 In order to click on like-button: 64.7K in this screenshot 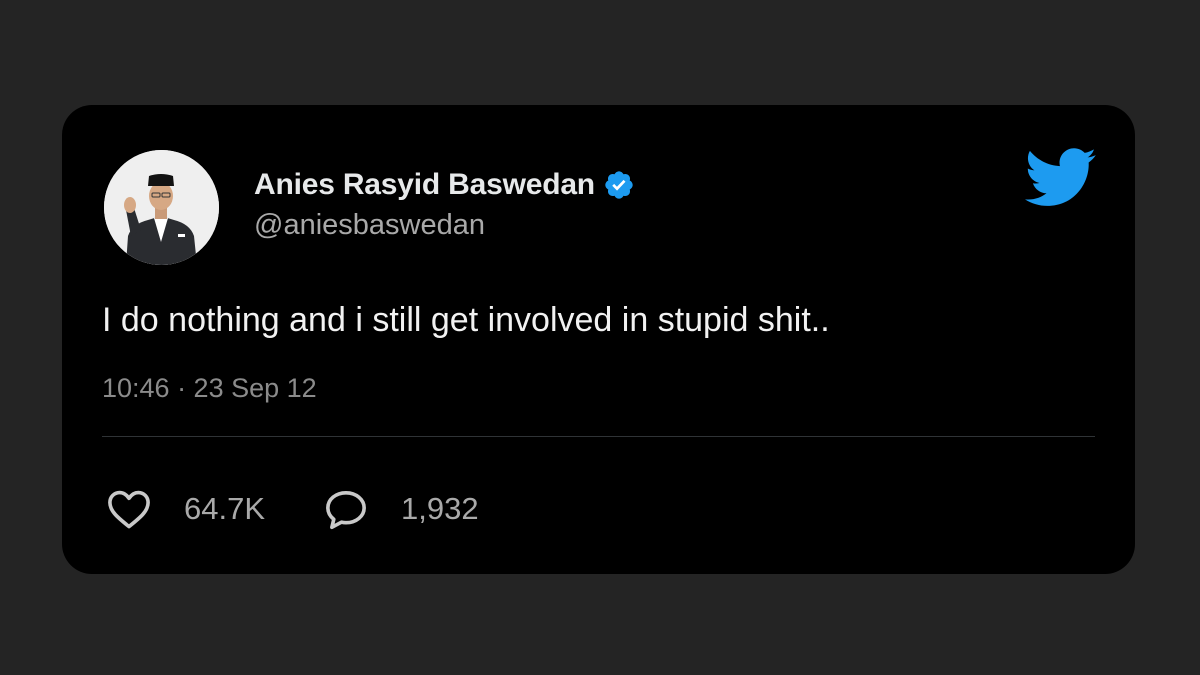, I will do `click(185, 509)`.